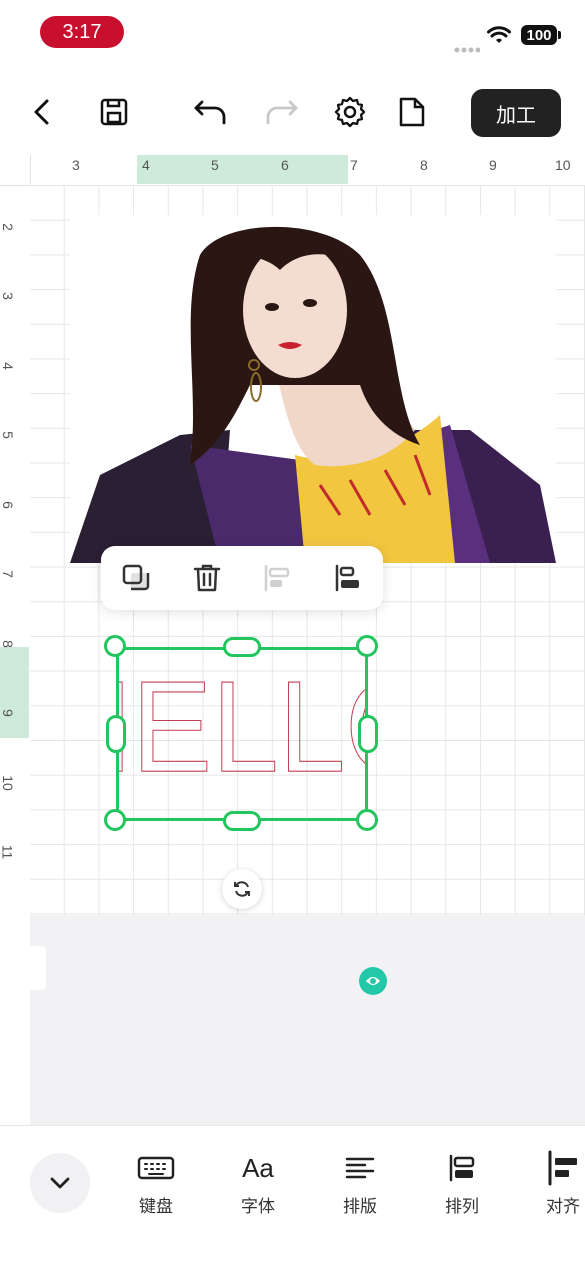  Describe the element at coordinates (82, 32) in the screenshot. I see `status-time: 3:17` at that location.